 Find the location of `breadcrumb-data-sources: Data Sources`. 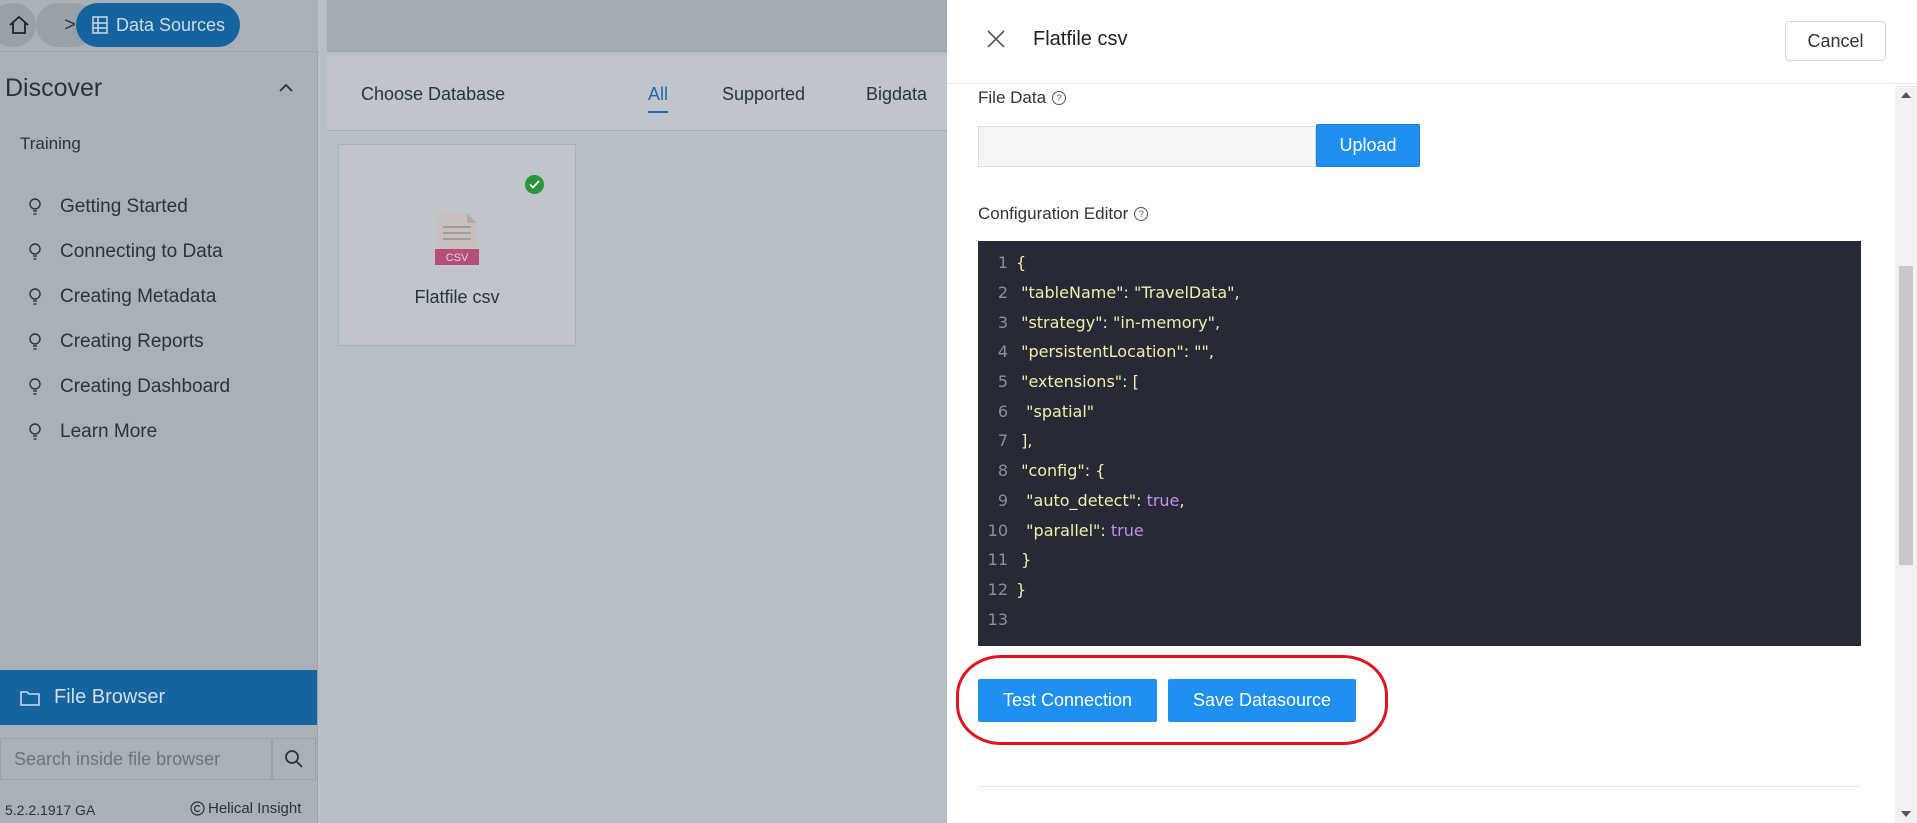

breadcrumb-data-sources: Data Sources is located at coordinates (158, 25).